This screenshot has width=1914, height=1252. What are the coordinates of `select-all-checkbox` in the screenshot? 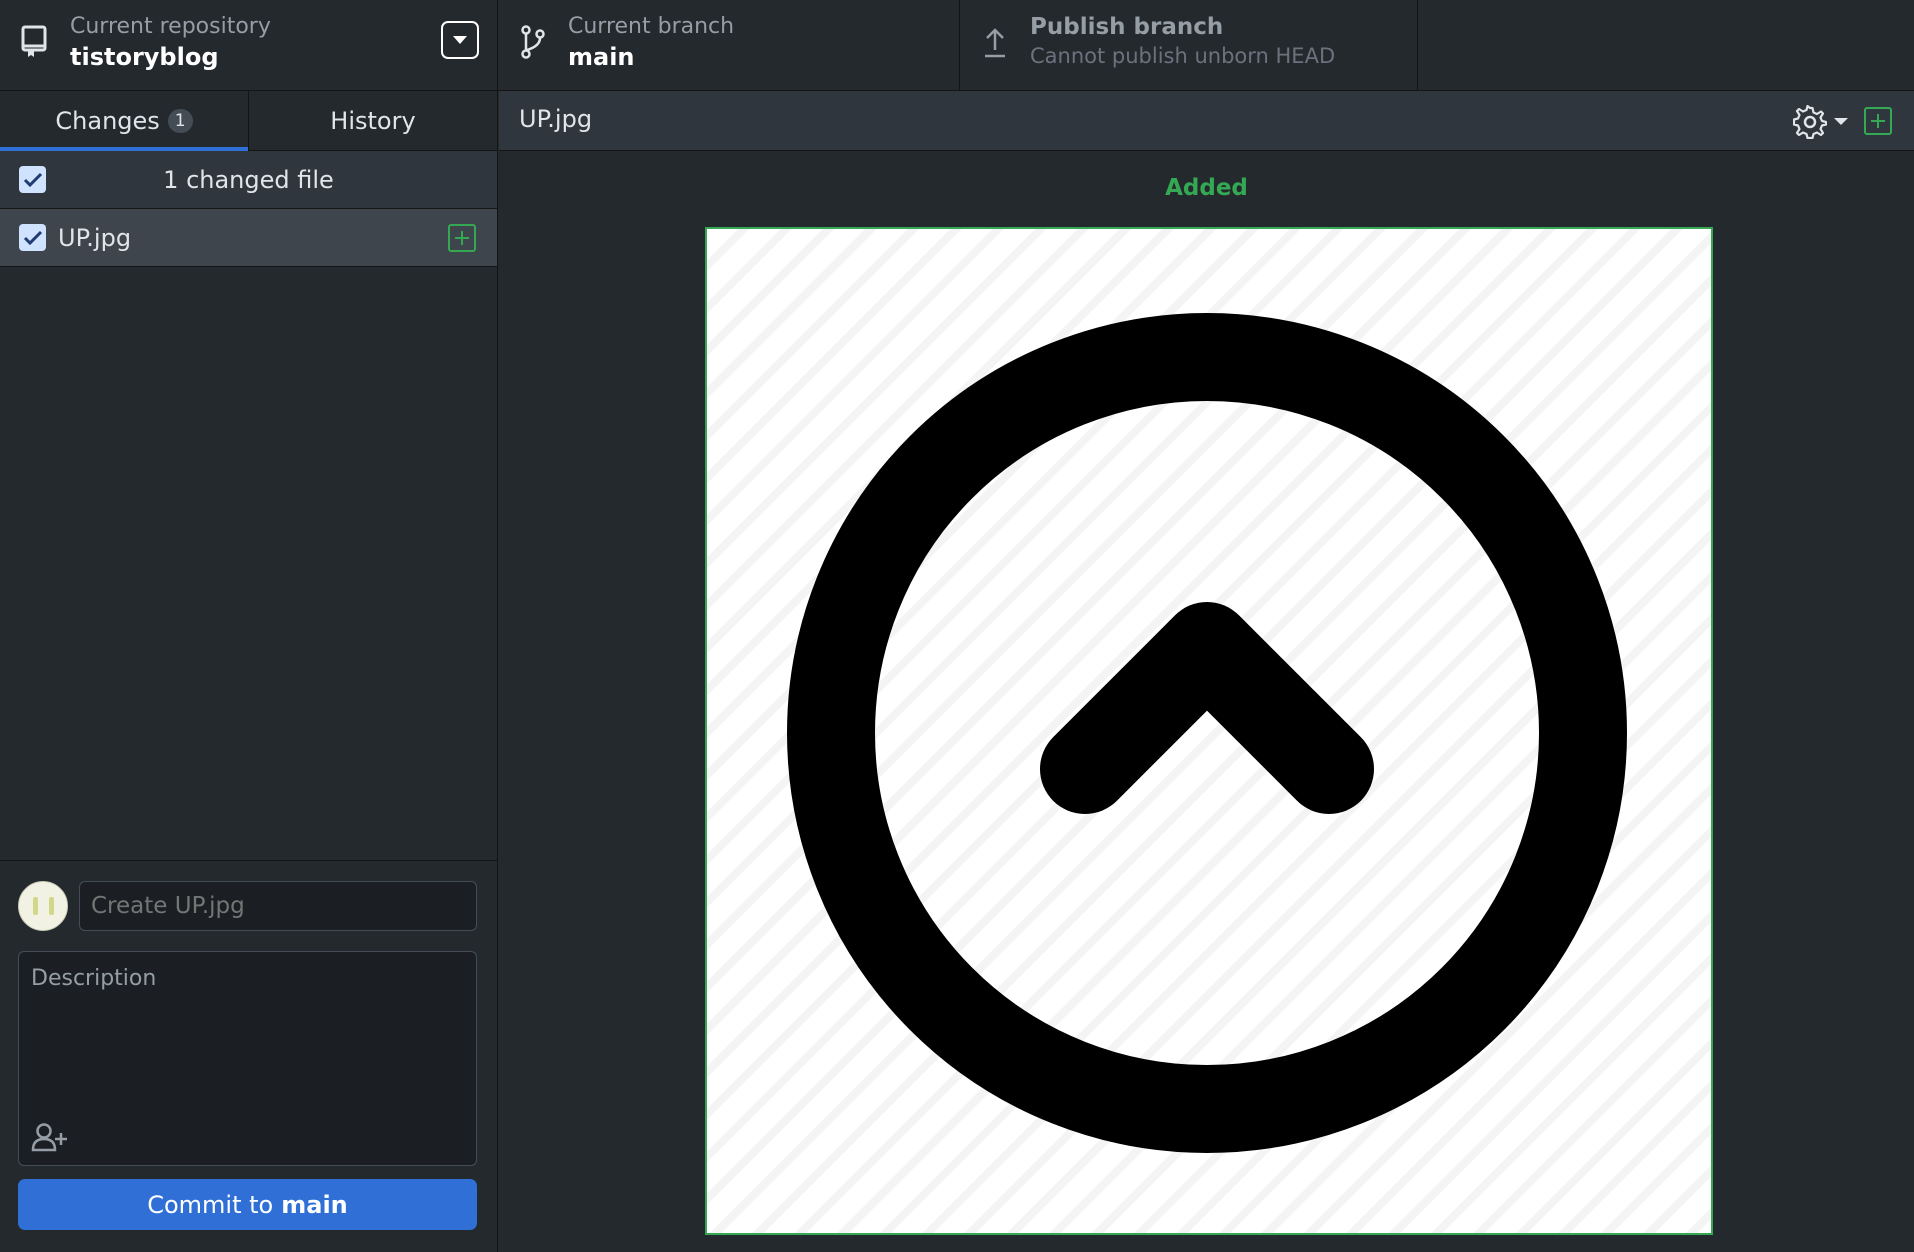 It's located at (32, 179).